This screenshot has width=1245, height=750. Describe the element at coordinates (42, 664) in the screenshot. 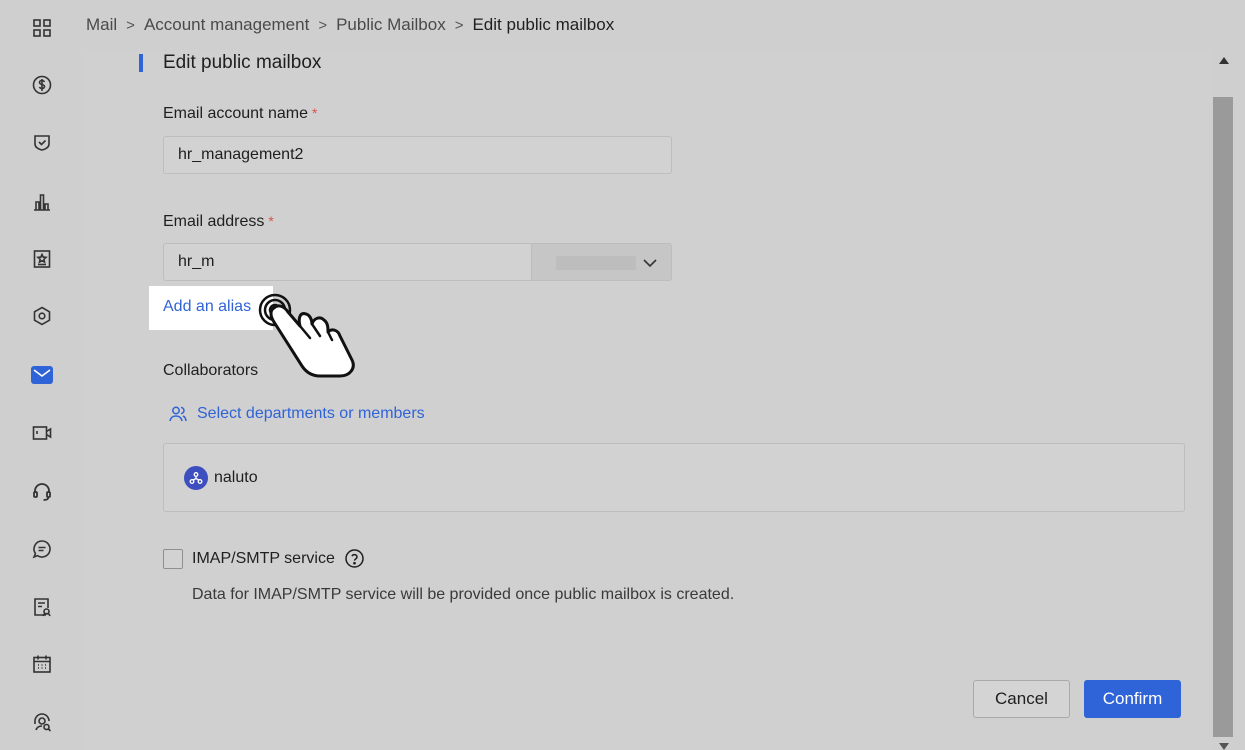

I see `calendar-icon` at that location.